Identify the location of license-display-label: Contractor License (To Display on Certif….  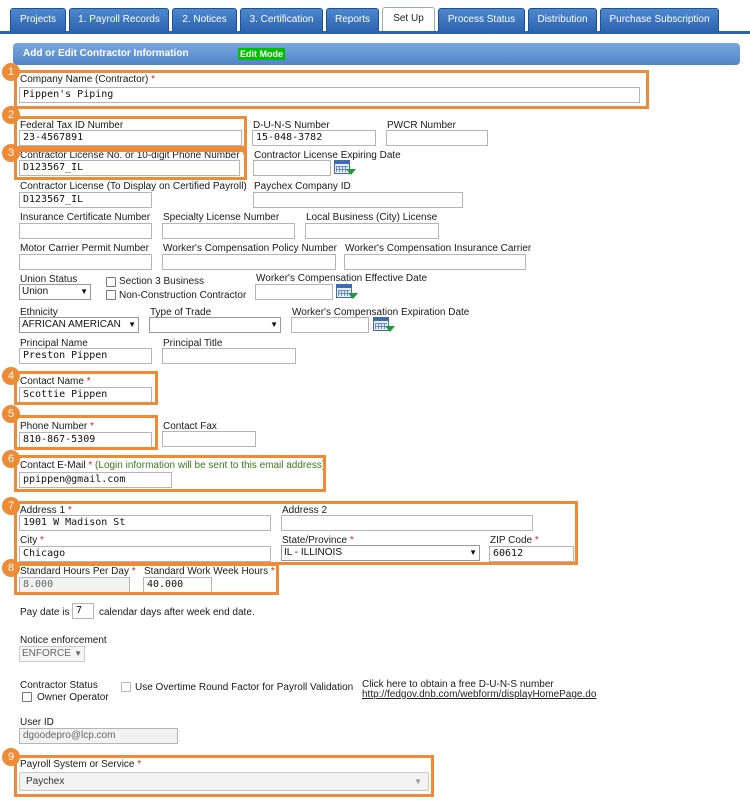
(133, 186).